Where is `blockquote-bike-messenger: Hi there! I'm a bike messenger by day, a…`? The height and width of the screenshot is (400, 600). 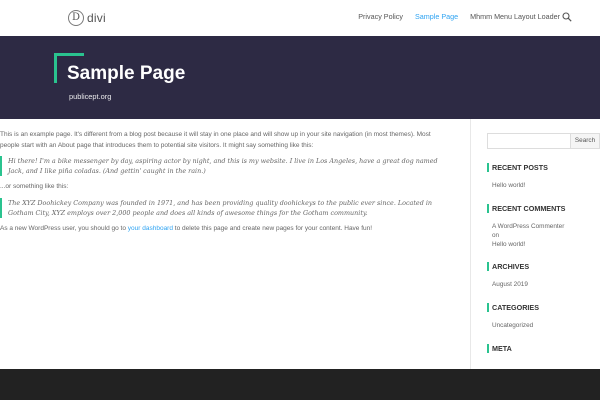
blockquote-bike-messenger: Hi there! I'm a bike messenger by day, a… is located at coordinates (225, 166).